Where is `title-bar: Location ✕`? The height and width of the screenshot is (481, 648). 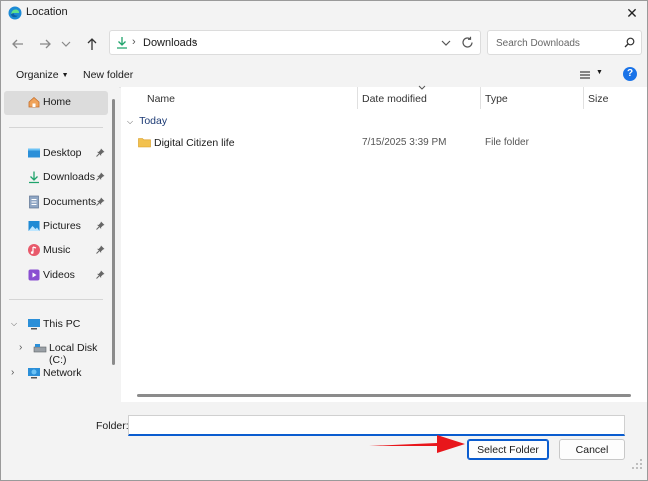
title-bar: Location ✕ is located at coordinates (324, 13).